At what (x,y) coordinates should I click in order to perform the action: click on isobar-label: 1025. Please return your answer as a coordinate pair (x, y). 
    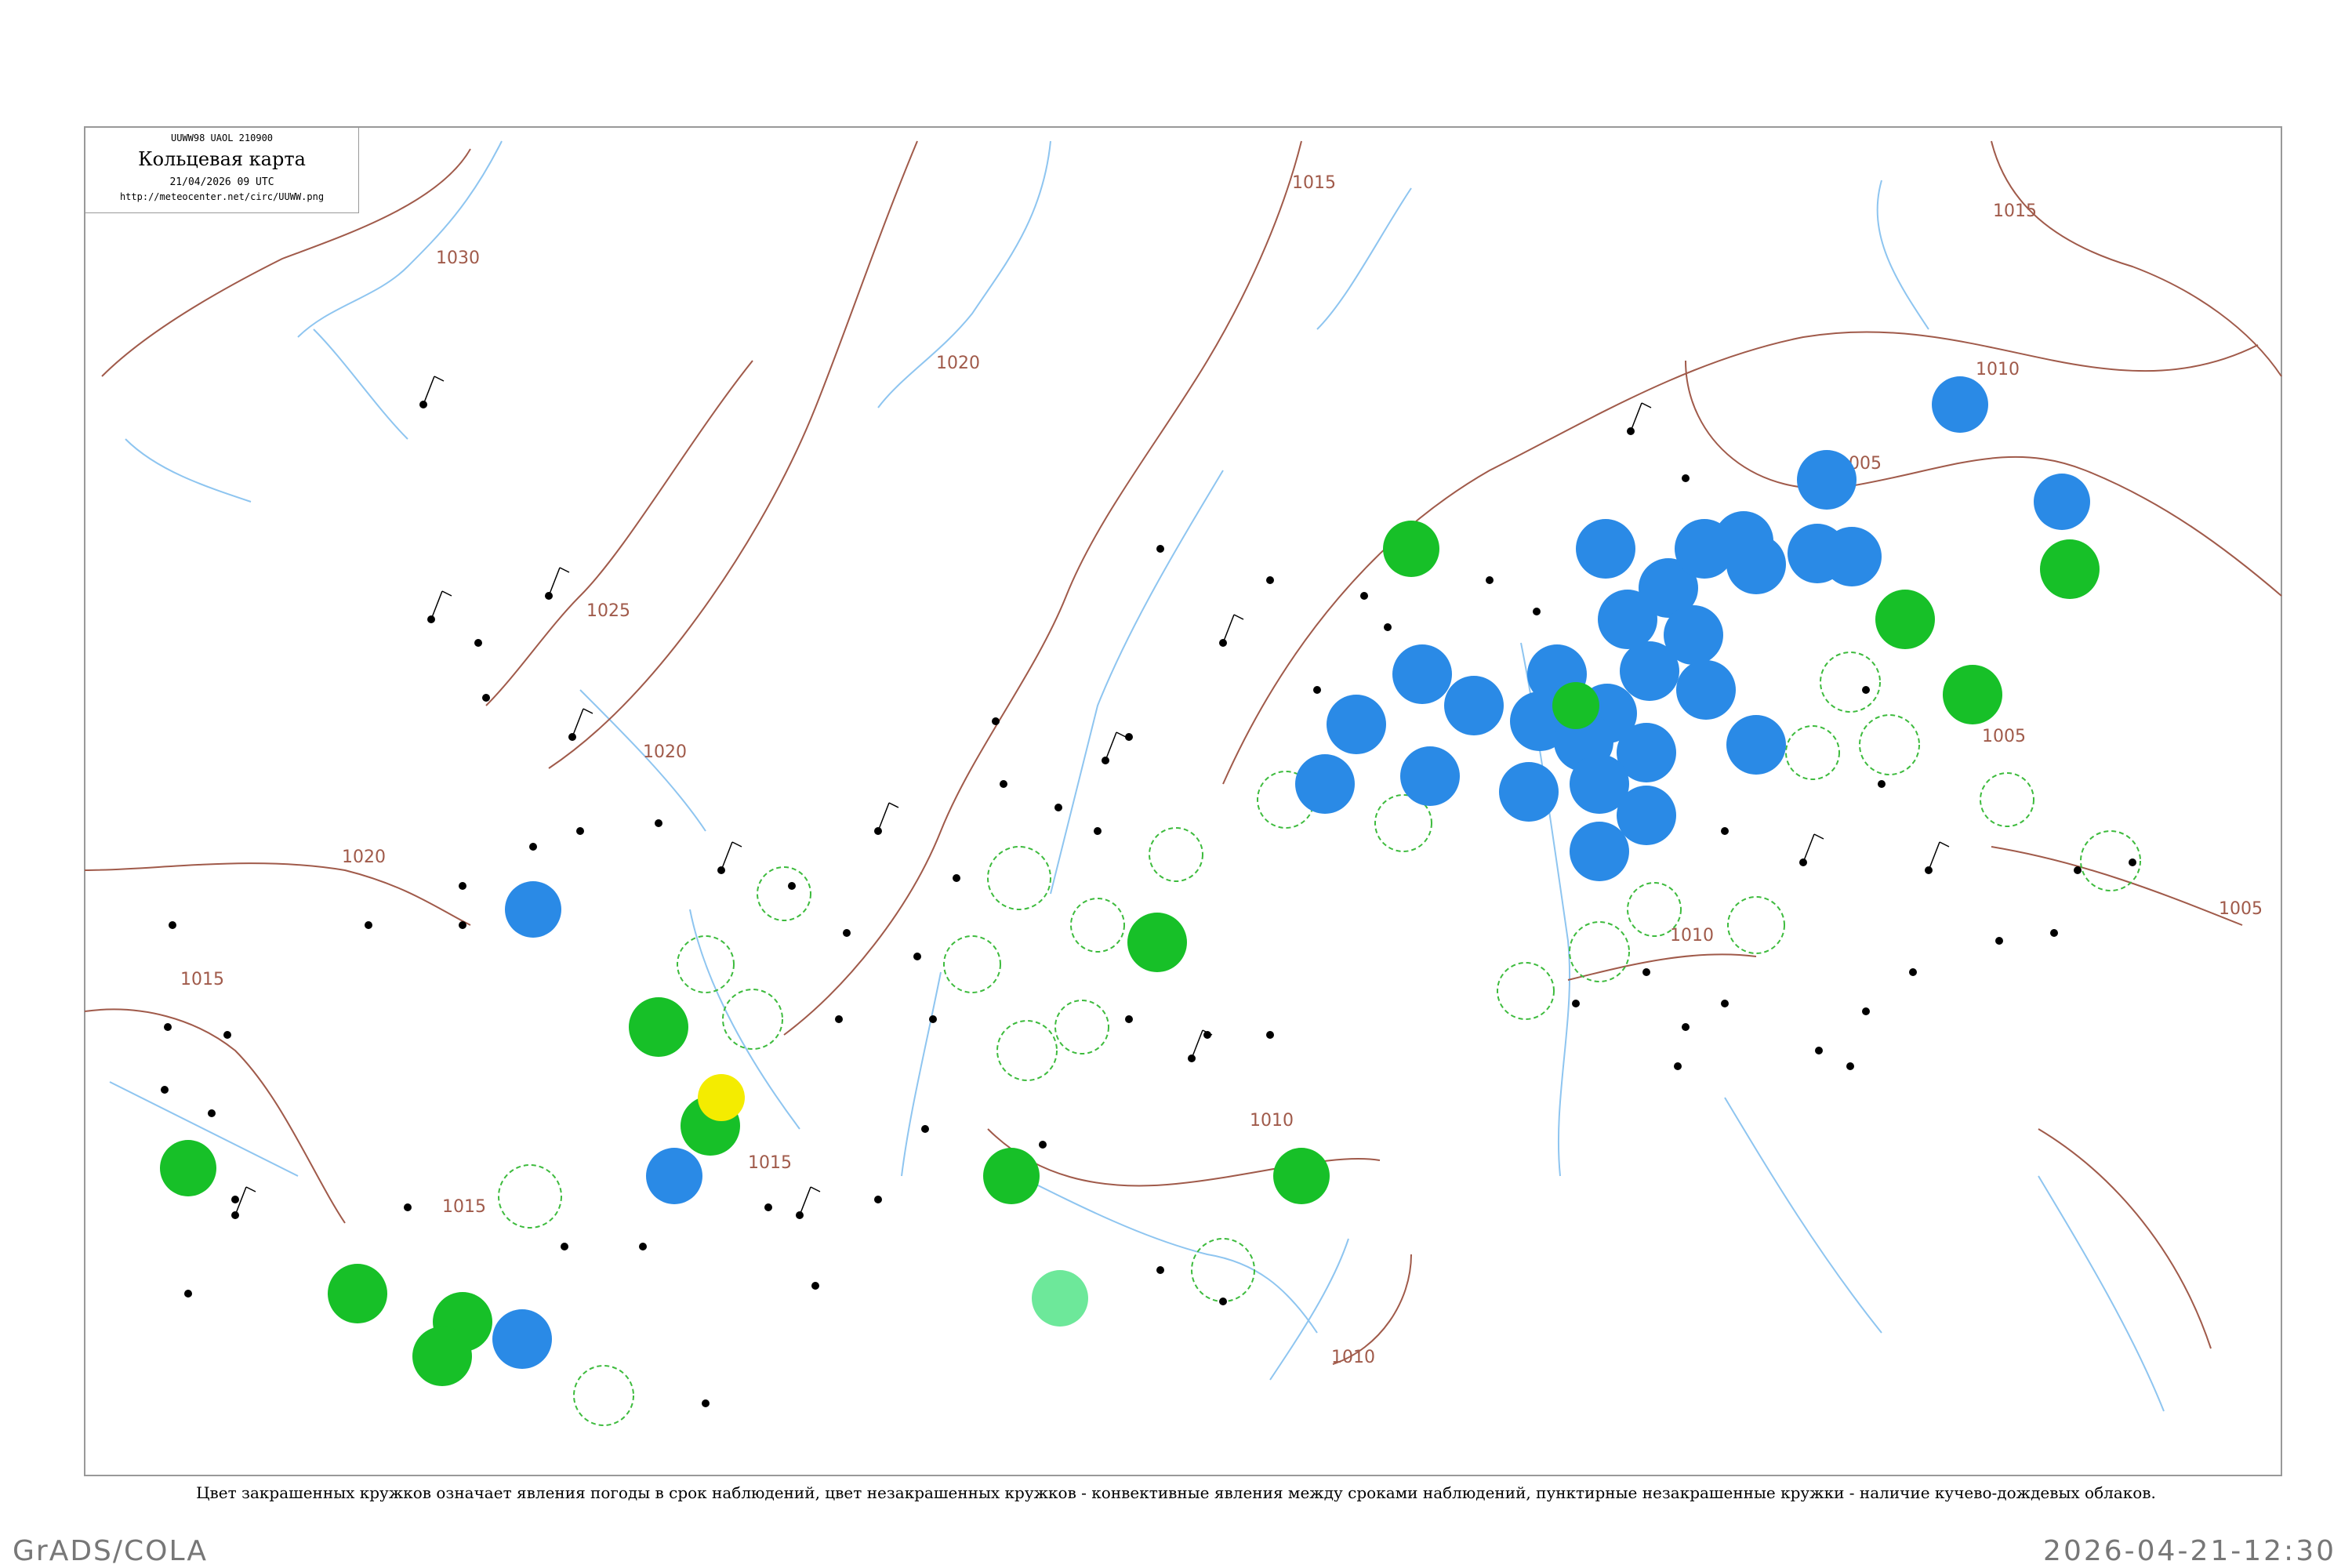
    Looking at the image, I should click on (608, 611).